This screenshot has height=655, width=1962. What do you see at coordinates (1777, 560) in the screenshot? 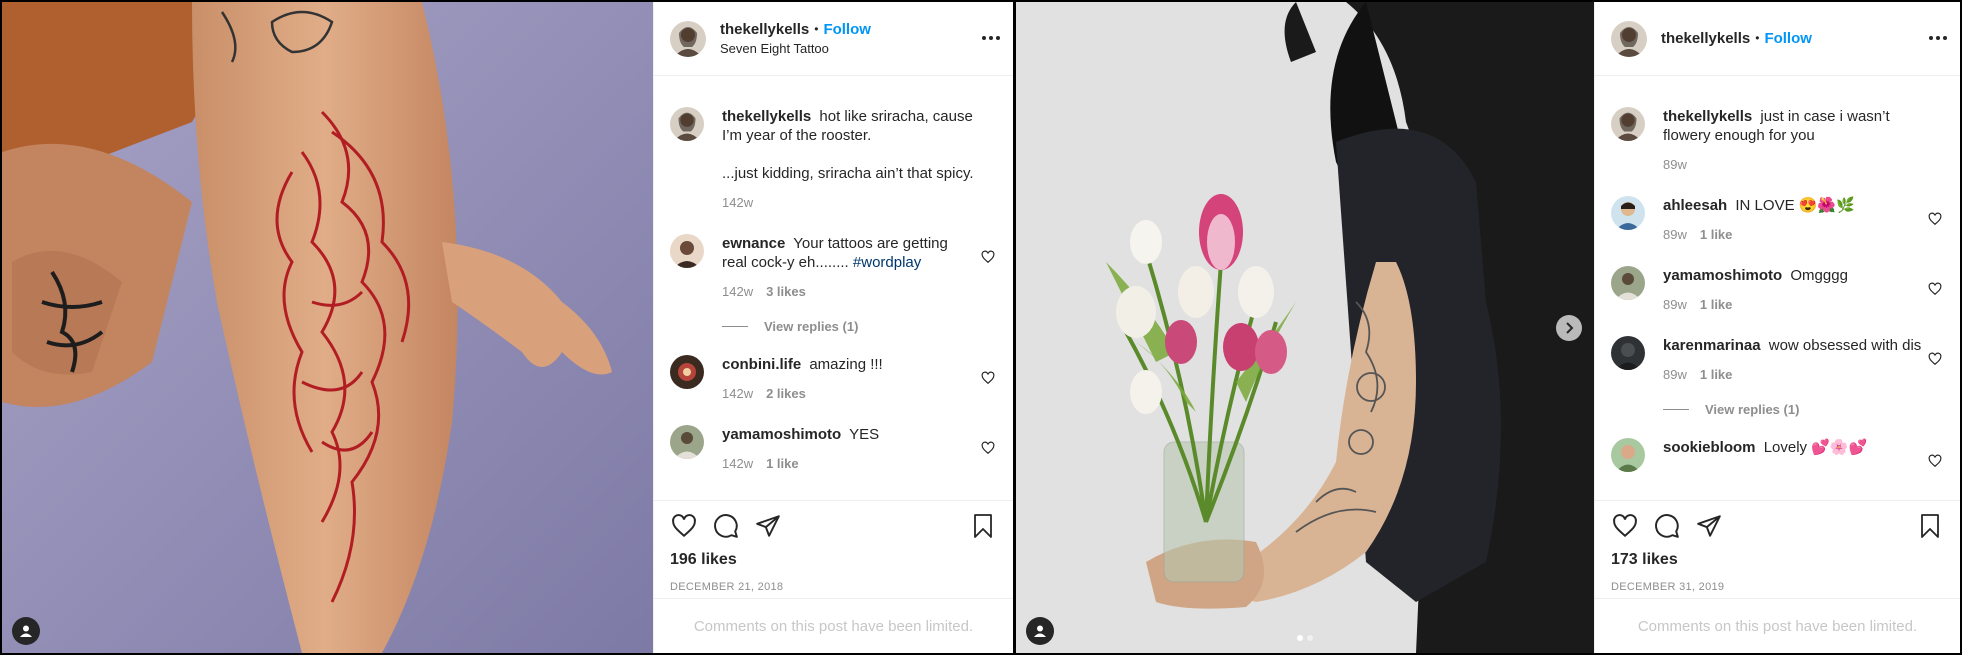
I see `like-count: 173 likes` at bounding box center [1777, 560].